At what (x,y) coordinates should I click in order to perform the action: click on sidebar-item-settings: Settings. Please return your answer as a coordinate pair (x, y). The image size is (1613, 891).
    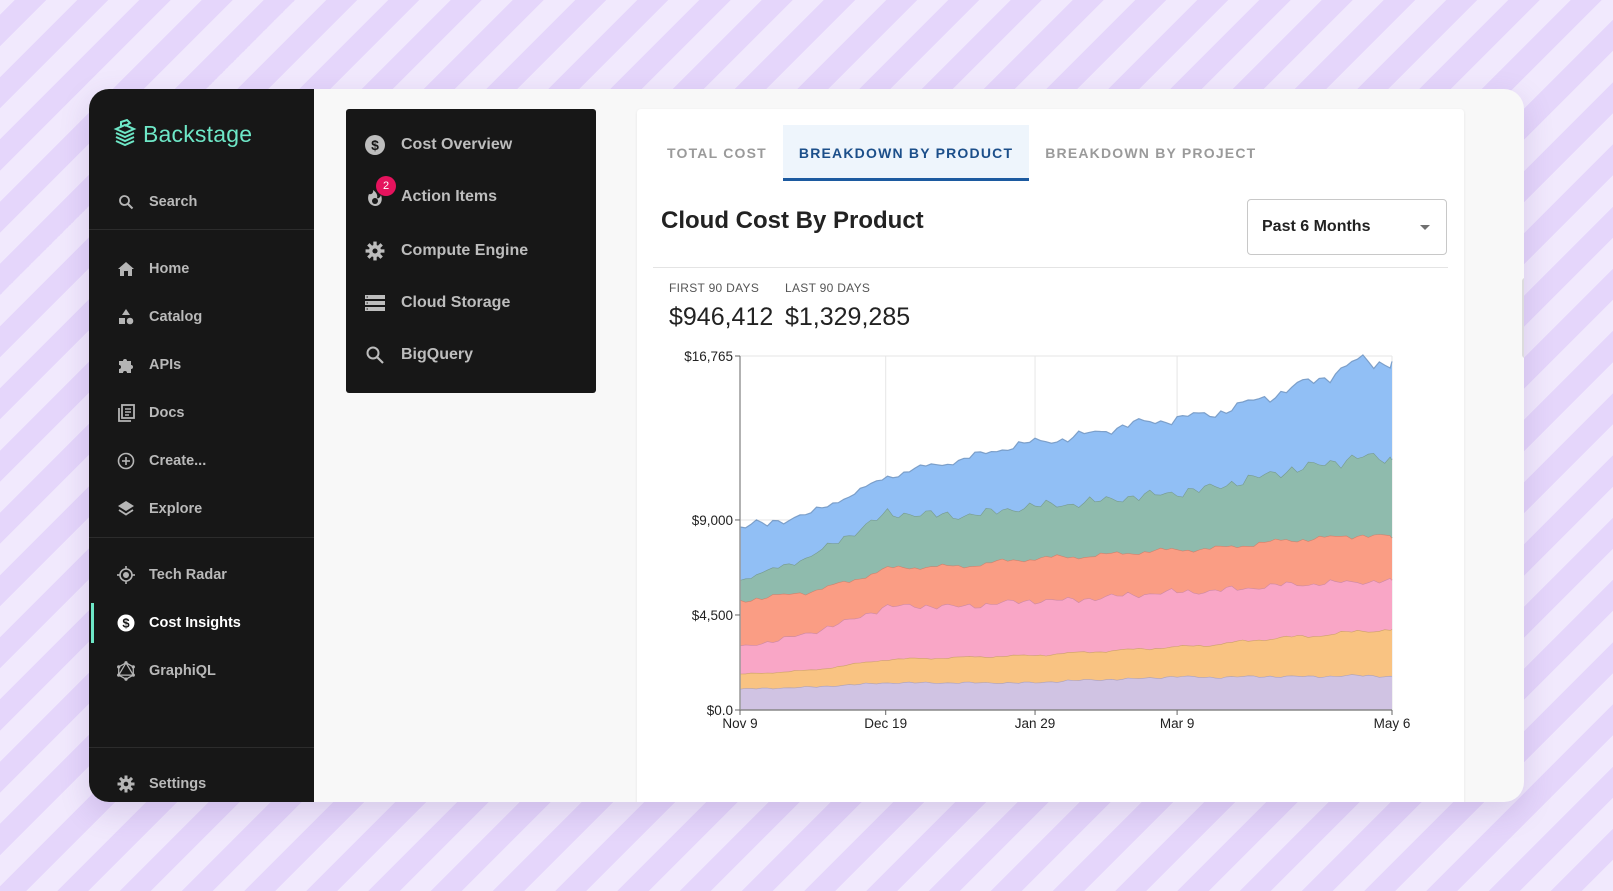
    Looking at the image, I should click on (201, 783).